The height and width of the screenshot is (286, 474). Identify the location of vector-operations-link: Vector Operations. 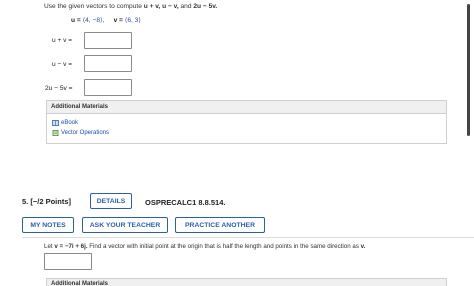
(80, 133).